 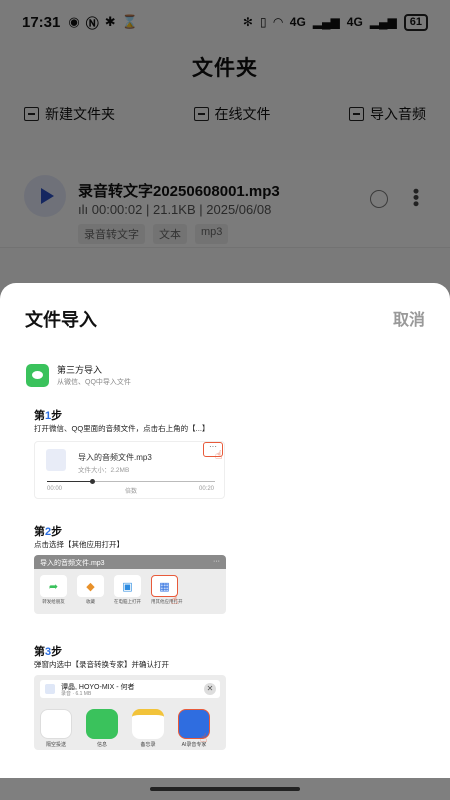 What do you see at coordinates (148, 745) in the screenshot?
I see `app-label: 备忘录` at bounding box center [148, 745].